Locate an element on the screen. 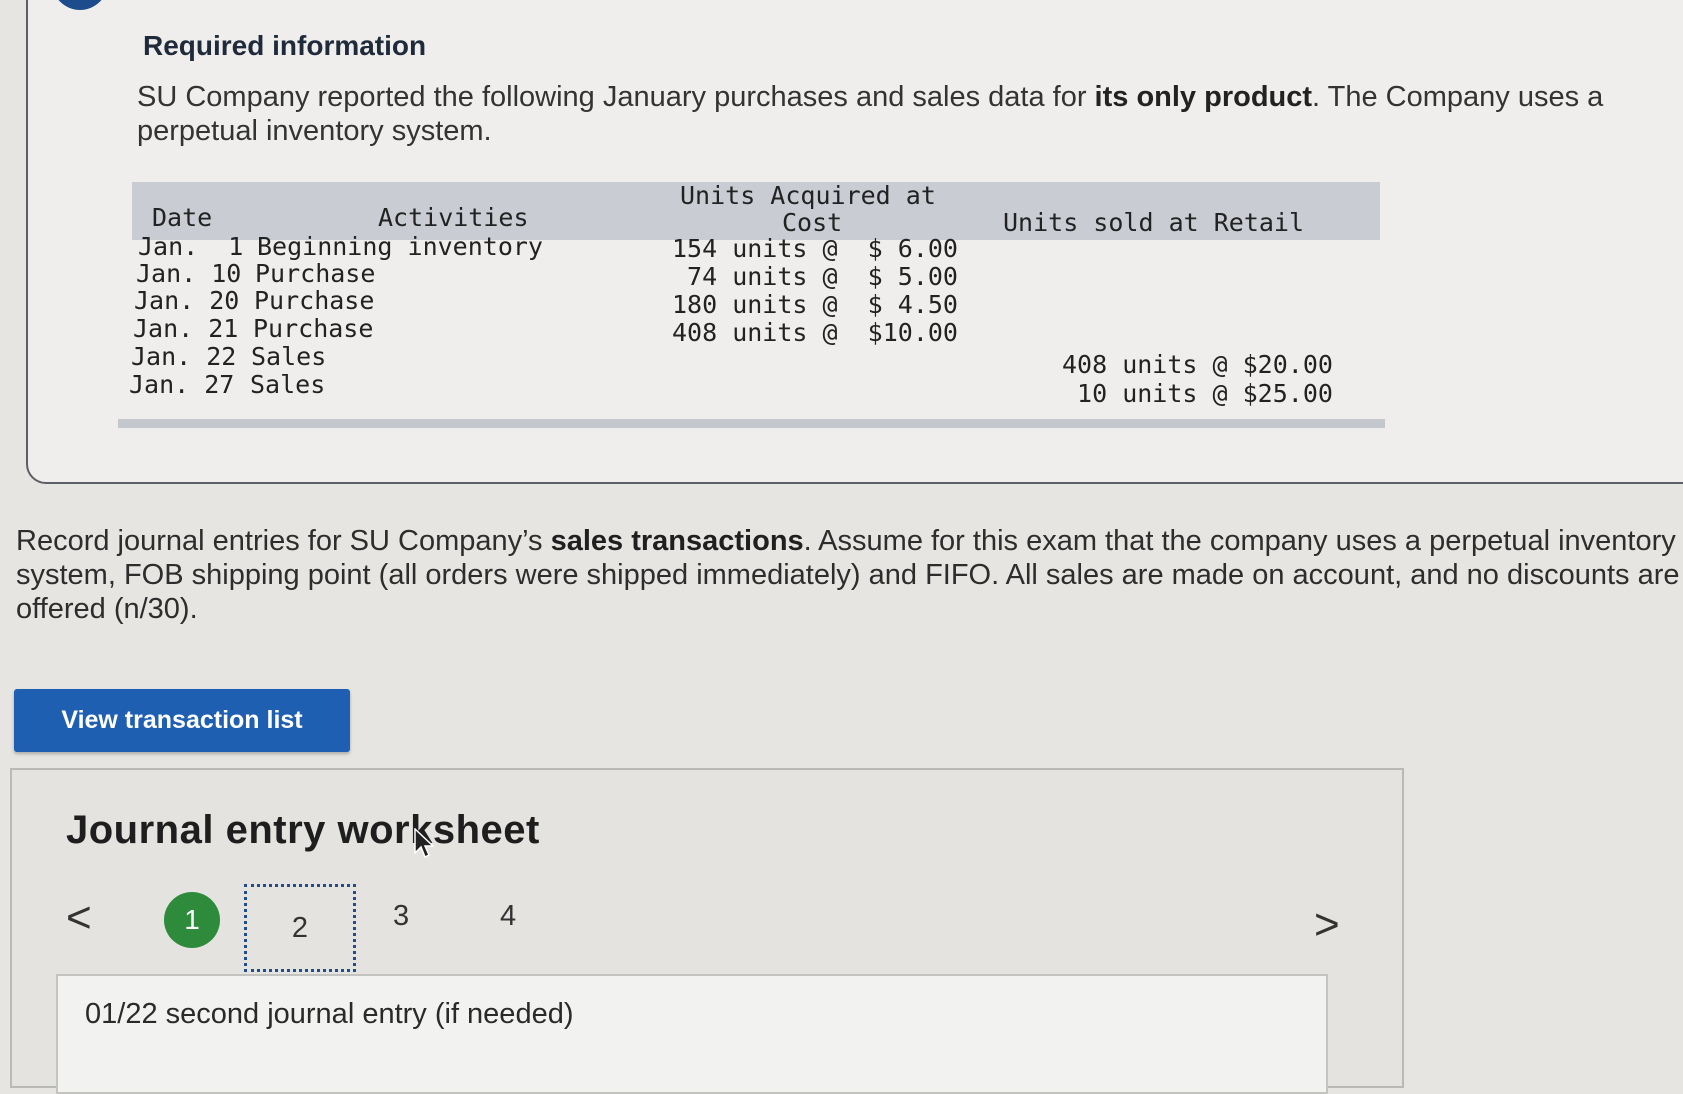  row-acquired: 74 units @ $ 5.00 is located at coordinates (815, 276).